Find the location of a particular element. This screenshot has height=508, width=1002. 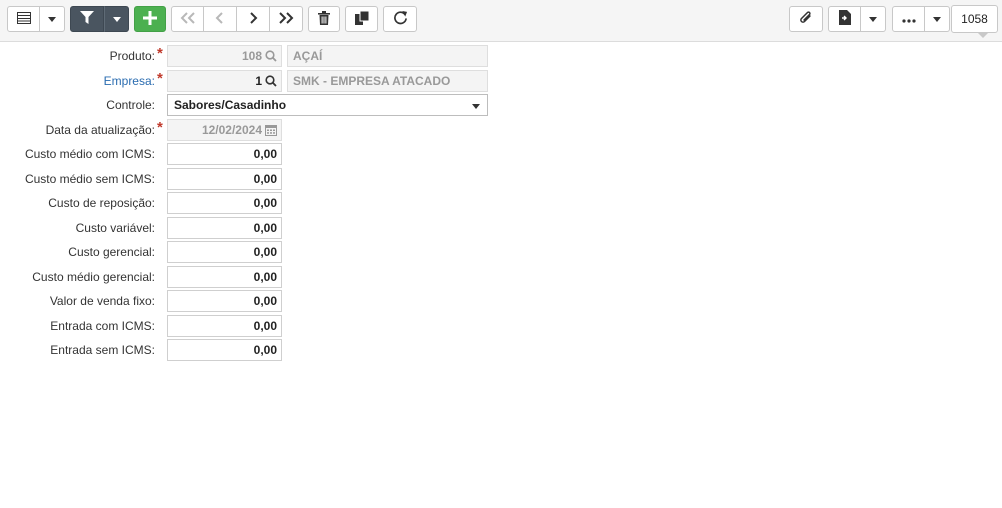

cost-row: Custo médio sem ICMS: 0,00 is located at coordinates (501, 179).